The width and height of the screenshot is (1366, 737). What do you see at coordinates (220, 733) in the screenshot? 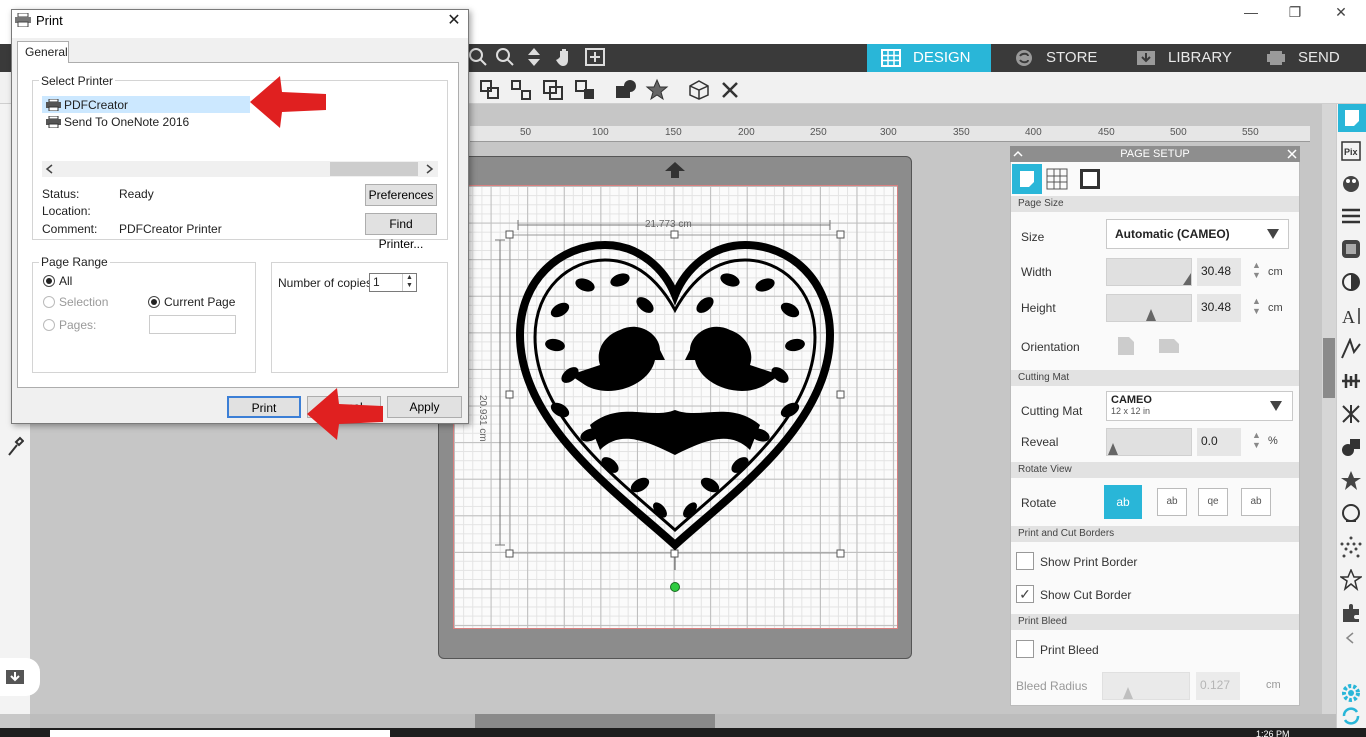
I see `taskbar-search-box` at bounding box center [220, 733].